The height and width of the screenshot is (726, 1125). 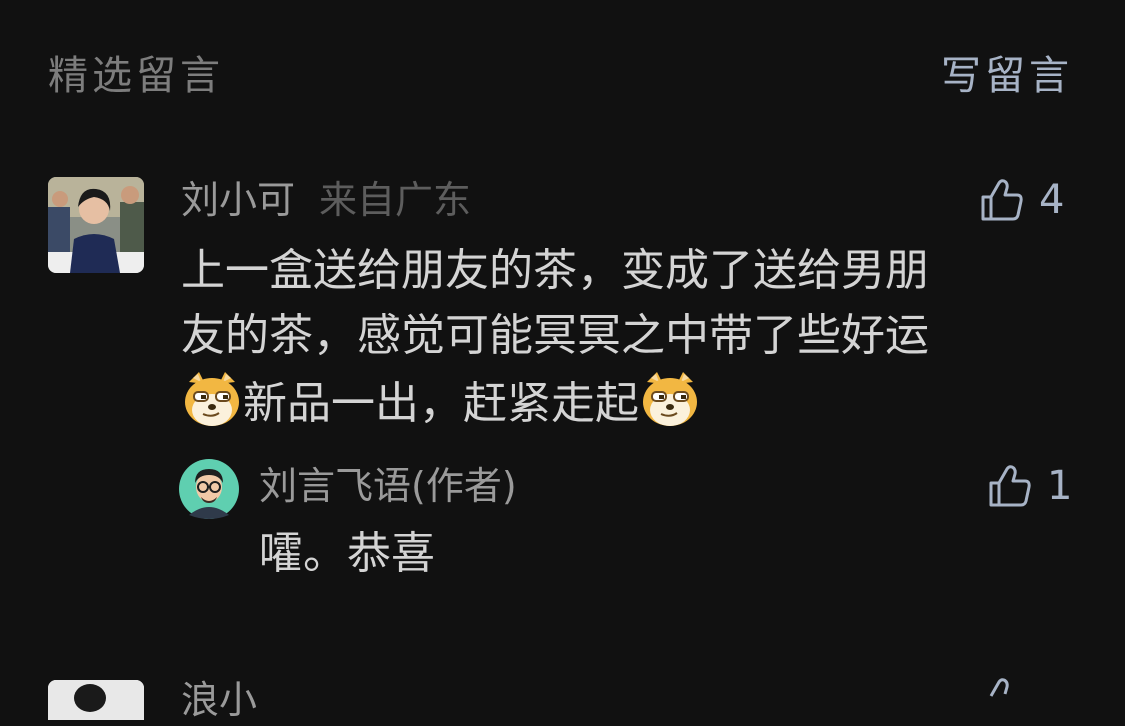 I want to click on comment-author-row: 刘小可 来自广东, so click(x=326, y=200).